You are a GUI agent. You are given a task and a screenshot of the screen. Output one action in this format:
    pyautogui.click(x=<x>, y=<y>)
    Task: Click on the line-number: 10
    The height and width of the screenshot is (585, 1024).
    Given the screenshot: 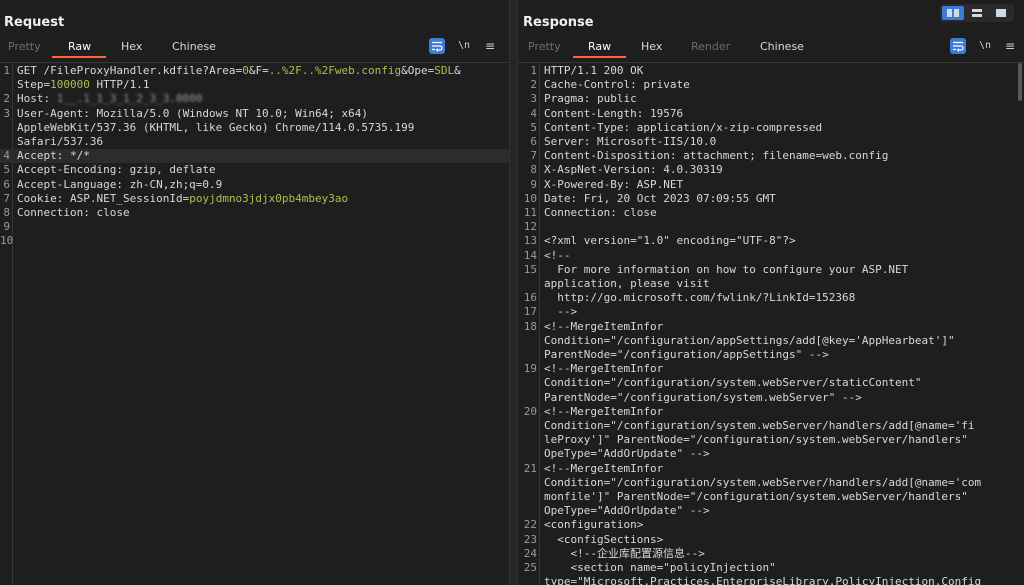 What is the action you would take?
    pyautogui.click(x=530, y=198)
    